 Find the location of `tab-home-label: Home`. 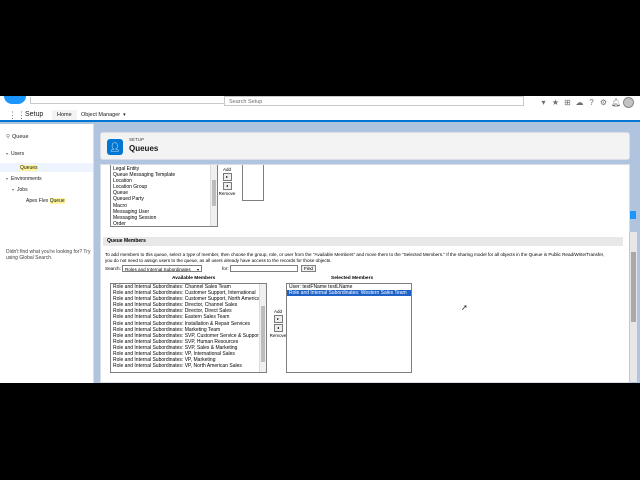

tab-home-label: Home is located at coordinates (64, 115).